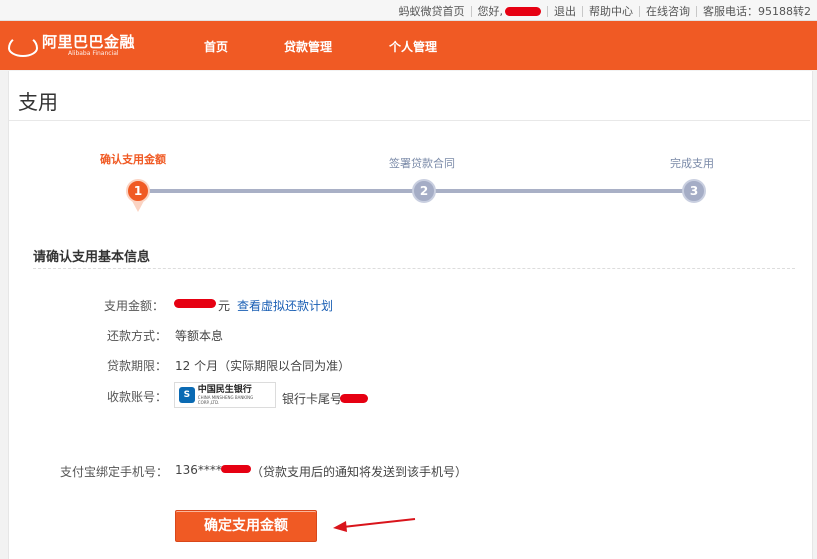 The width and height of the screenshot is (817, 559). What do you see at coordinates (137, 366) in the screenshot?
I see `loan-term-label: 贷款期限：` at bounding box center [137, 366].